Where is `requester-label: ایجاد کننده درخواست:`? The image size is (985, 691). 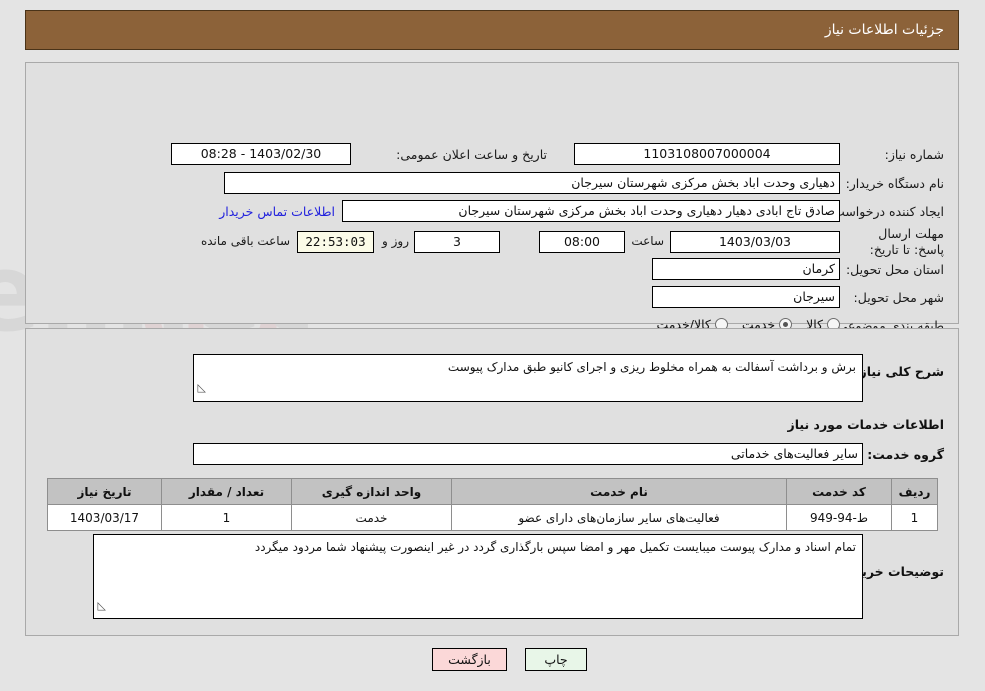 requester-label: ایجاد کننده درخواست: is located at coordinates (886, 211).